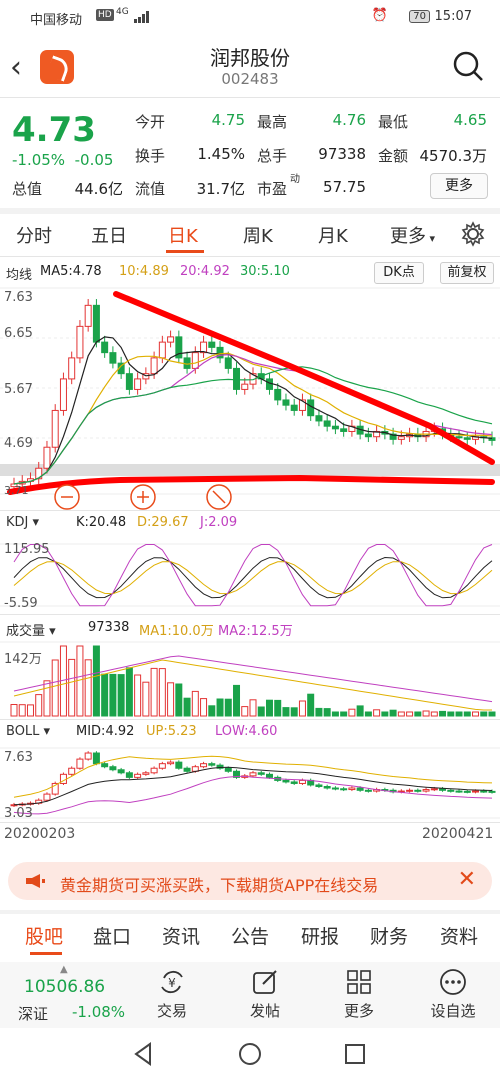 The image size is (500, 1083). Describe the element at coordinates (250, 211) in the screenshot. I see `section-gap` at that location.